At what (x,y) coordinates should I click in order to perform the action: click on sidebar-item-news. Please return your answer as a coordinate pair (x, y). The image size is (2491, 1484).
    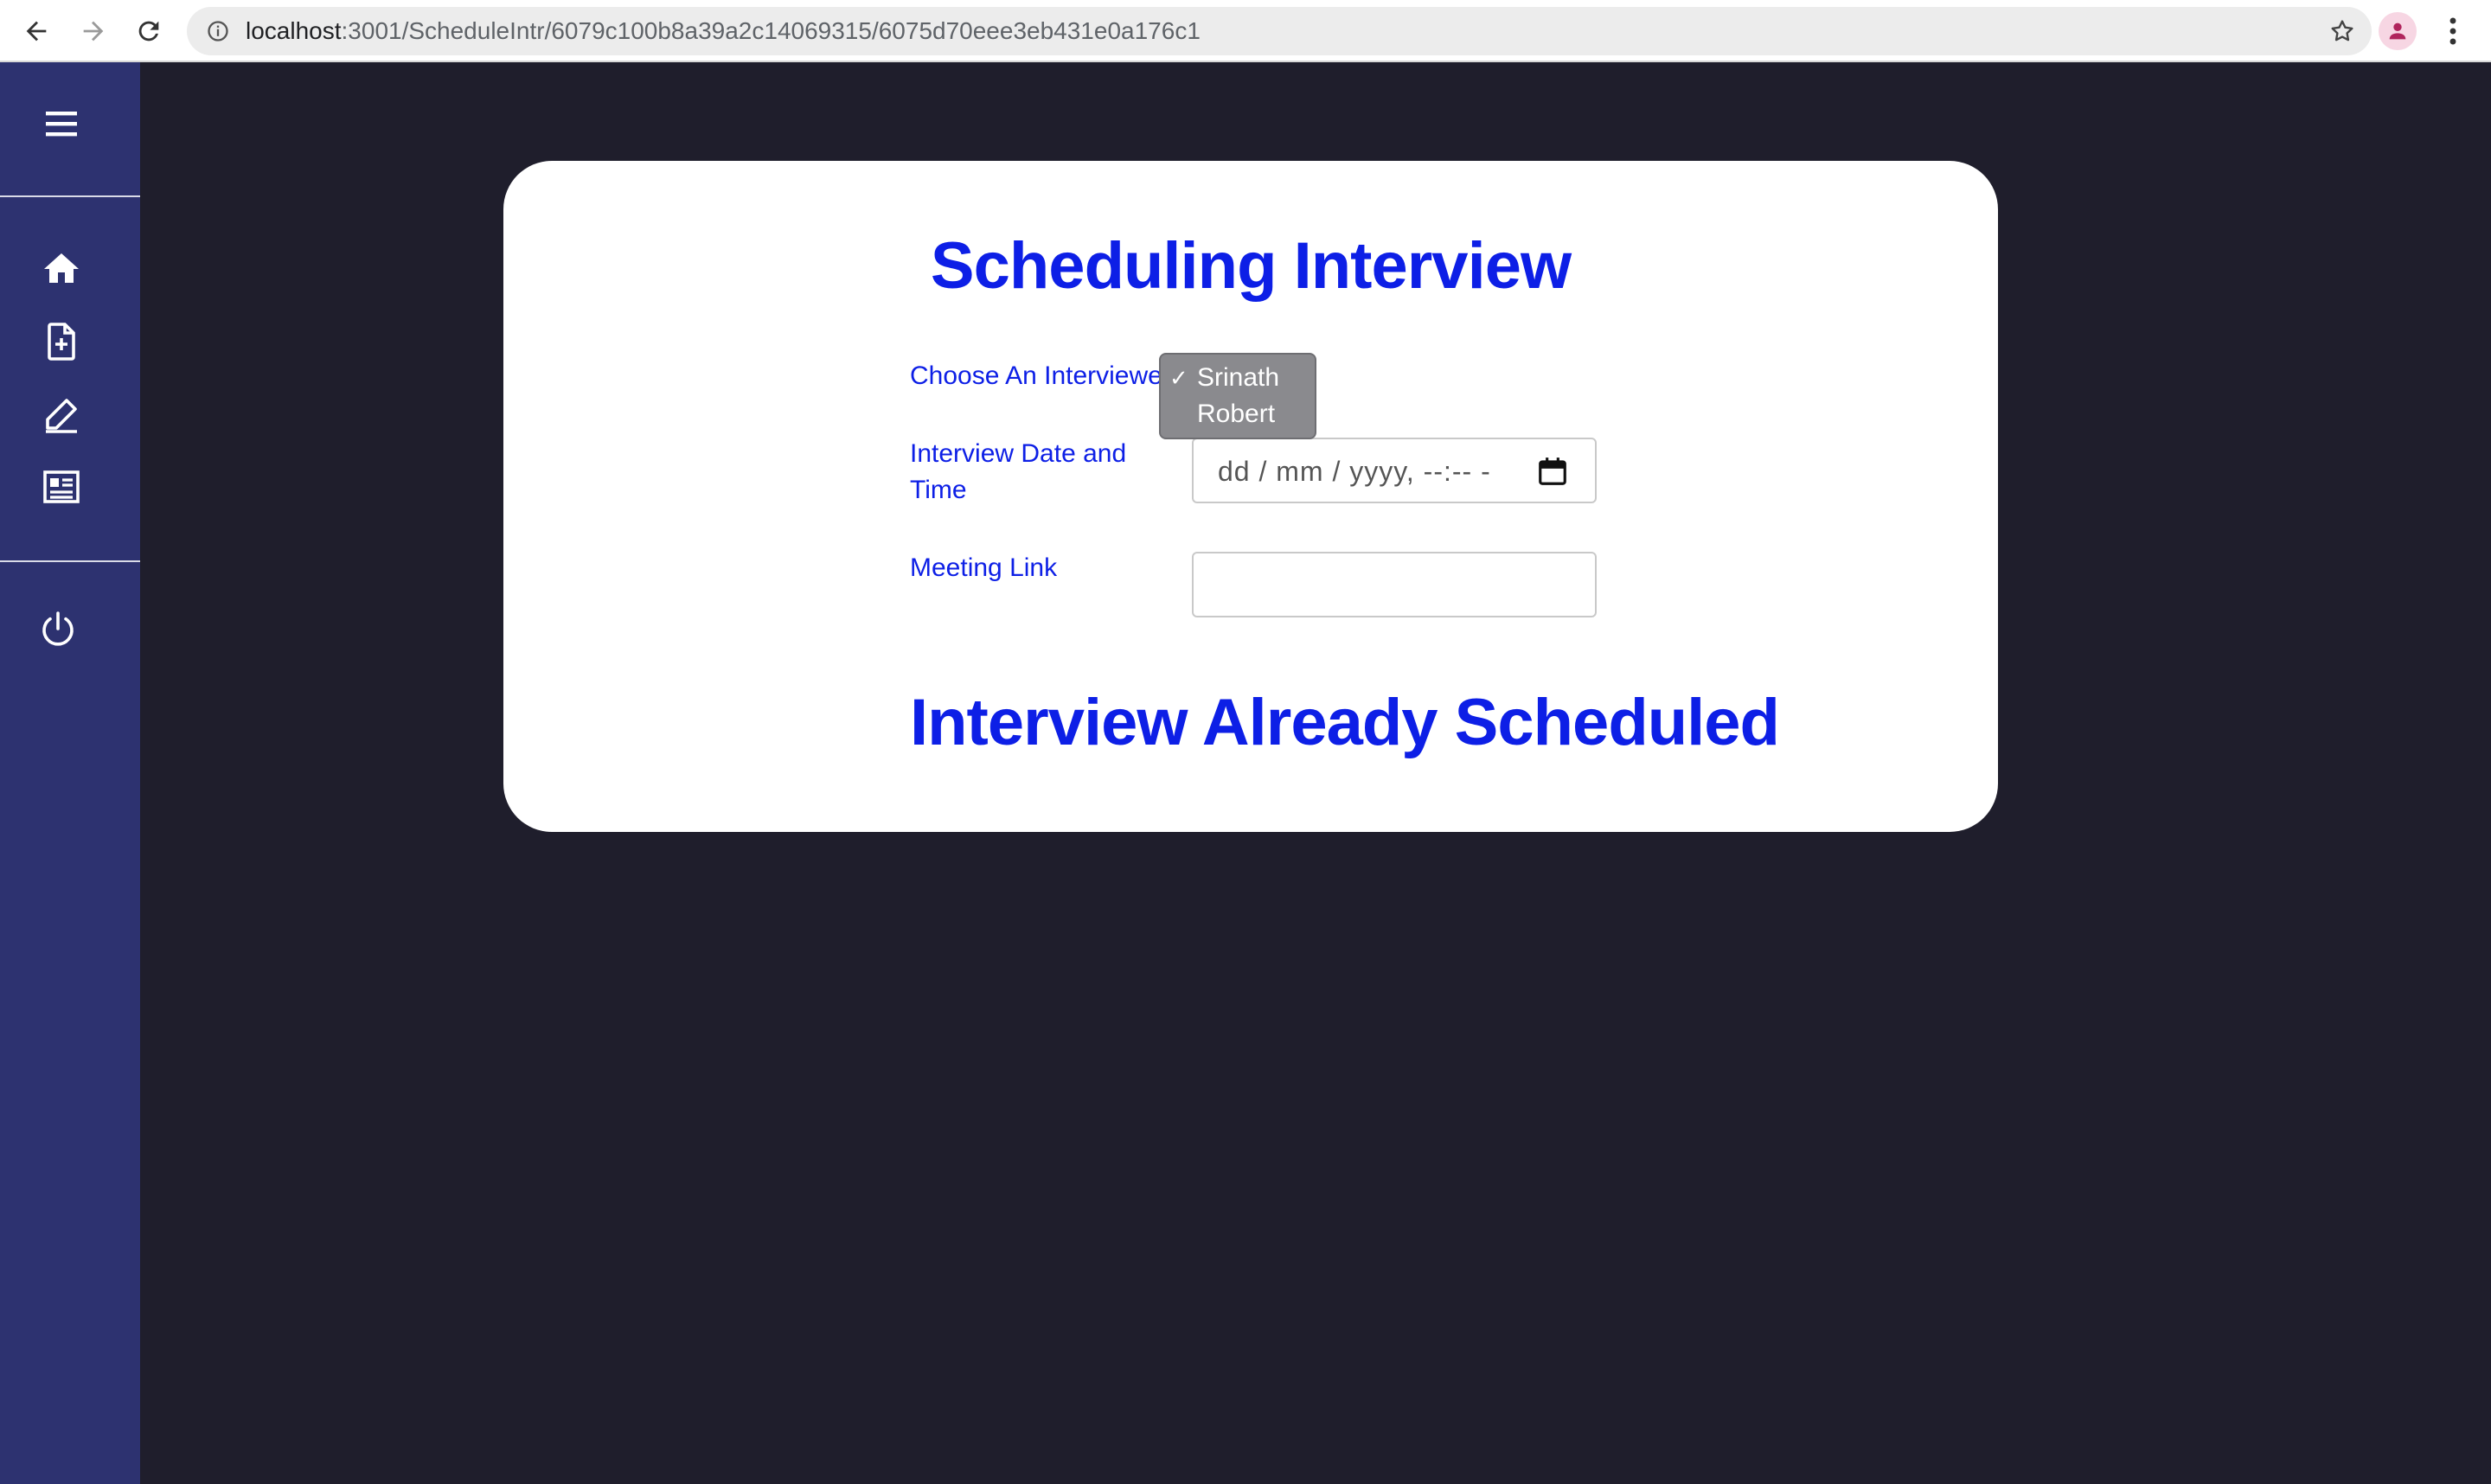
    Looking at the image, I should click on (61, 487).